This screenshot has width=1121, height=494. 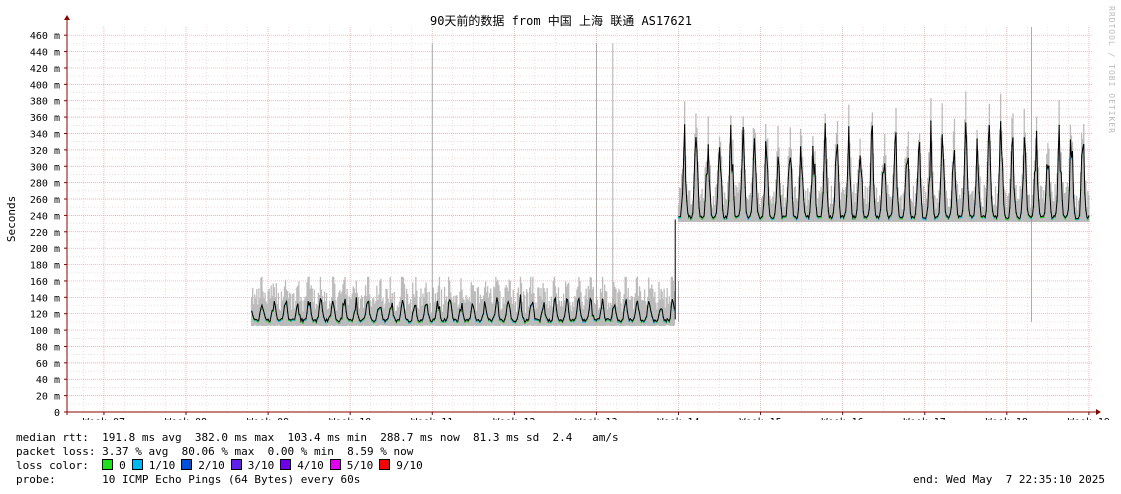 I want to click on loss-color-row: loss color: 0 1/10 2/10 3/10 4/10 5/10 9/10, so click(x=222, y=466).